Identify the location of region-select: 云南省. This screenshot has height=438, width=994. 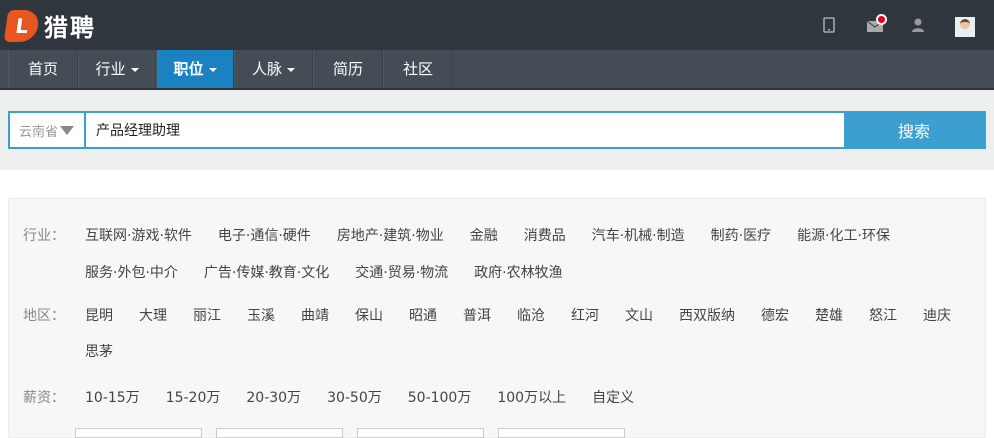
(48, 130).